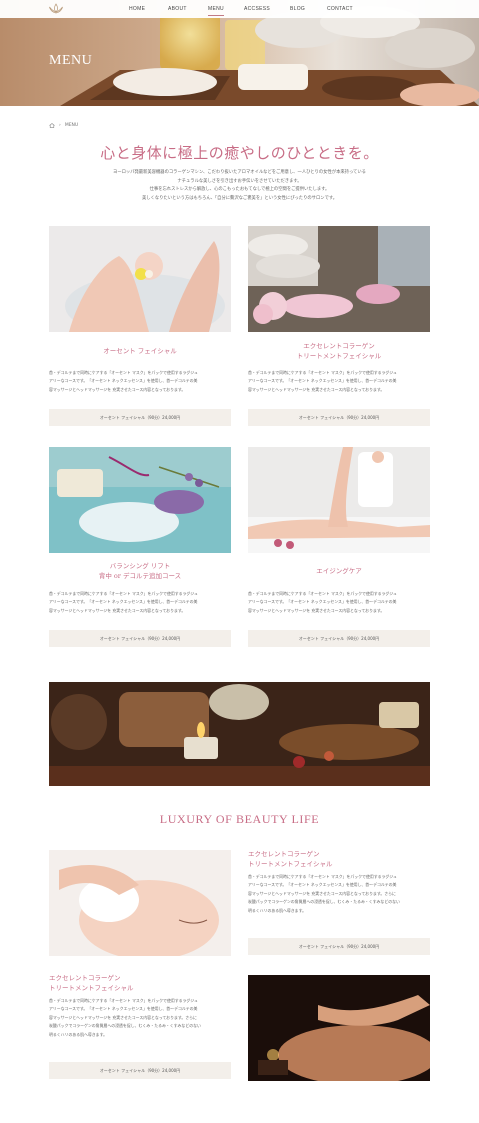  I want to click on nav-about: ABOUT, so click(177, 9).